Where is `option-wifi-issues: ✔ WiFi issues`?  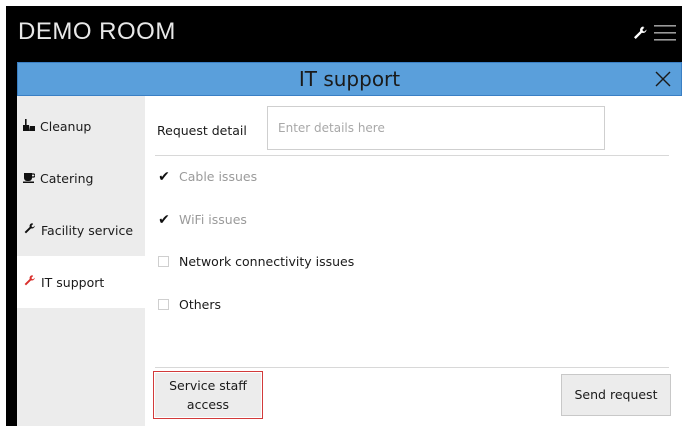
option-wifi-issues: ✔ WiFi issues is located at coordinates (202, 220).